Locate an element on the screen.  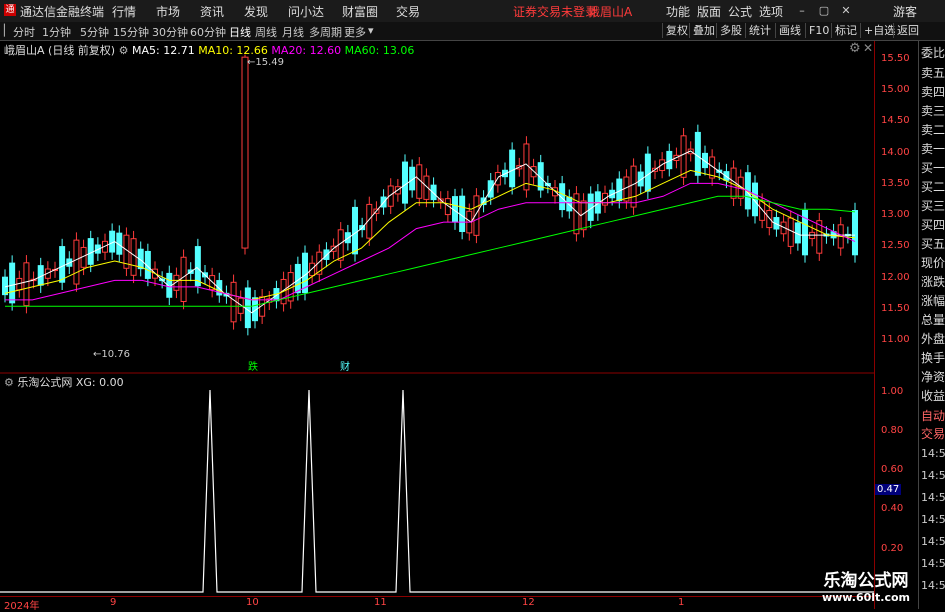
low-label: ←10.76 is located at coordinates (112, 354).